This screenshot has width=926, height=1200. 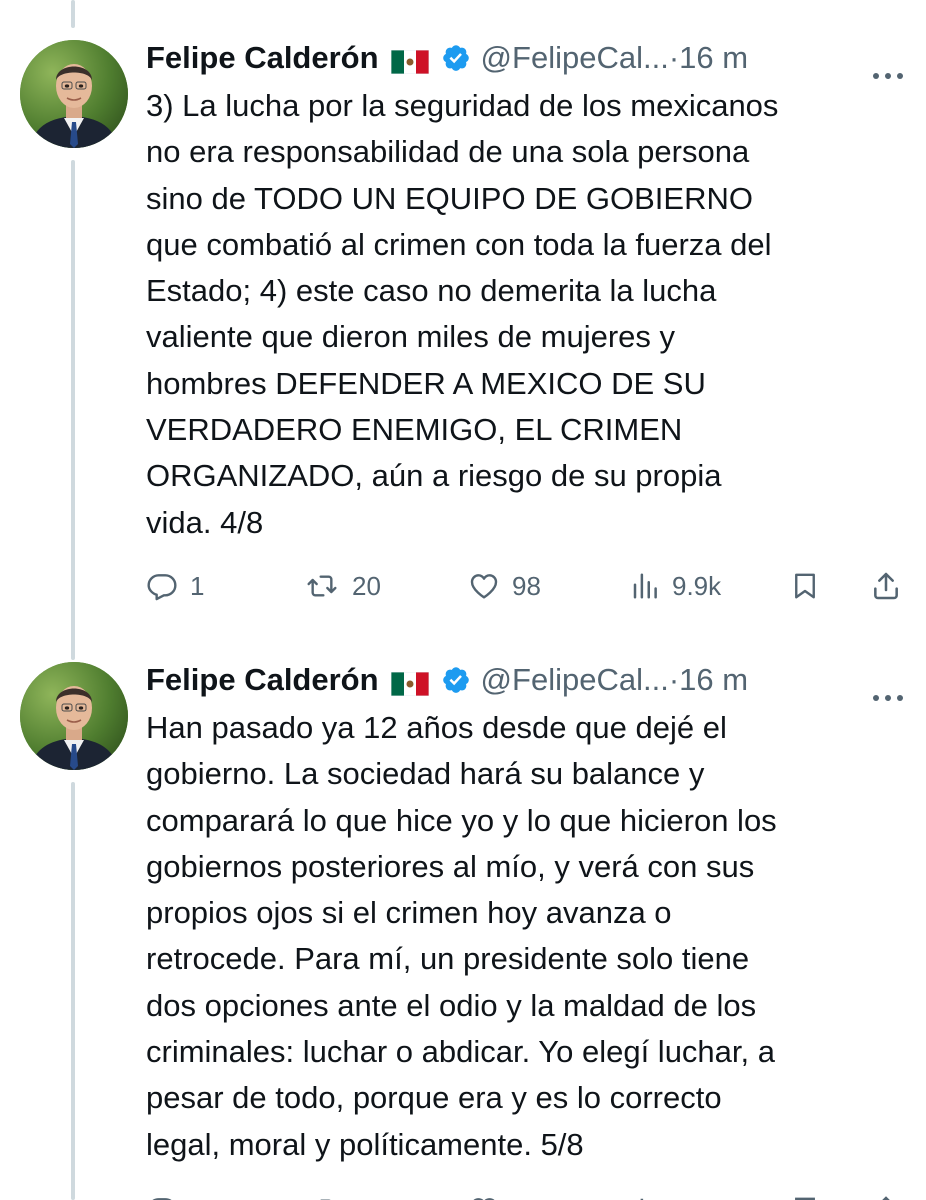 I want to click on tweet-actions: 1 20 98 9.9k, so click(x=527, y=586).